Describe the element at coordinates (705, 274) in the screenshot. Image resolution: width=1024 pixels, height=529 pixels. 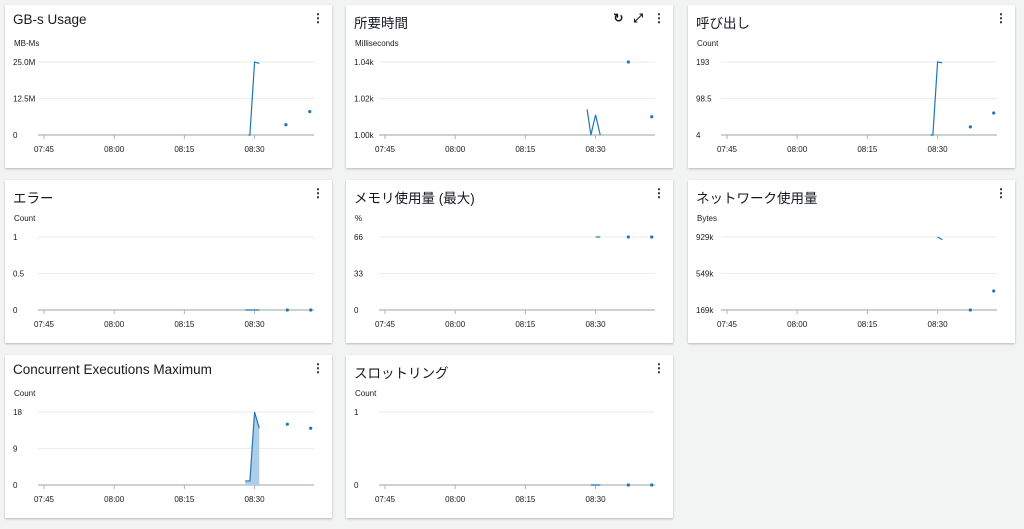
I see `y-tick-label: 549k` at that location.